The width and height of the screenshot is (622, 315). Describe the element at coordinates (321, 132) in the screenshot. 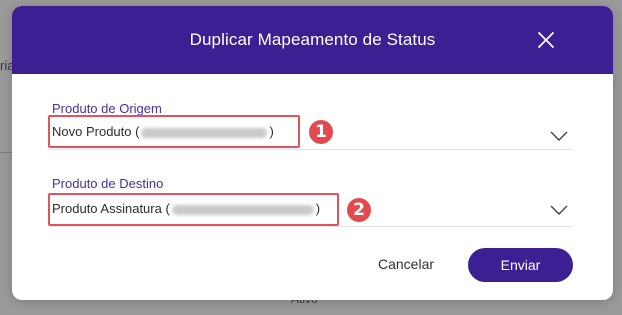

I see `step-badge-1: 1` at that location.